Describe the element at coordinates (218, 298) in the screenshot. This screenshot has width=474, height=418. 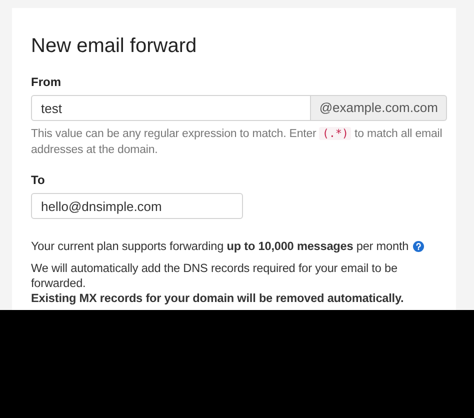
I see `mx-warning: Existing MX records for your domain will be removed automatically.` at that location.